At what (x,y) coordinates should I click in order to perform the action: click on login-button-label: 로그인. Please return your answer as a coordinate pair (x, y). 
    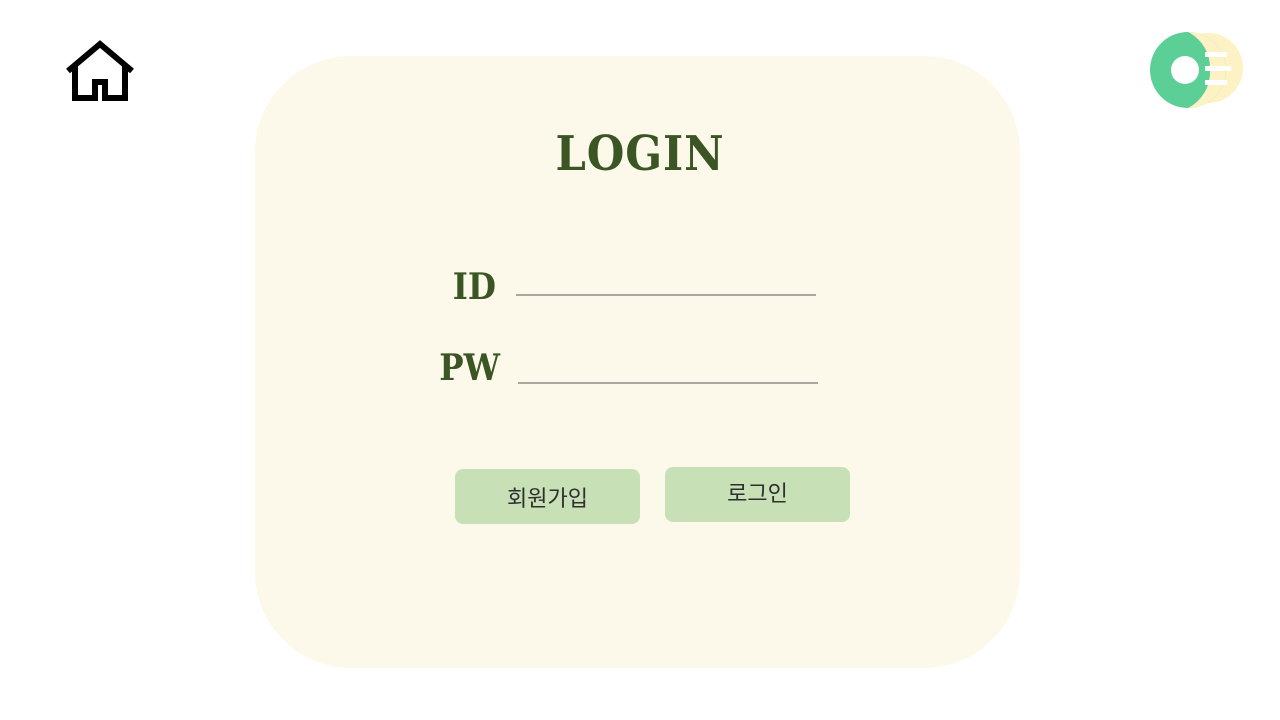
    Looking at the image, I should click on (757, 494).